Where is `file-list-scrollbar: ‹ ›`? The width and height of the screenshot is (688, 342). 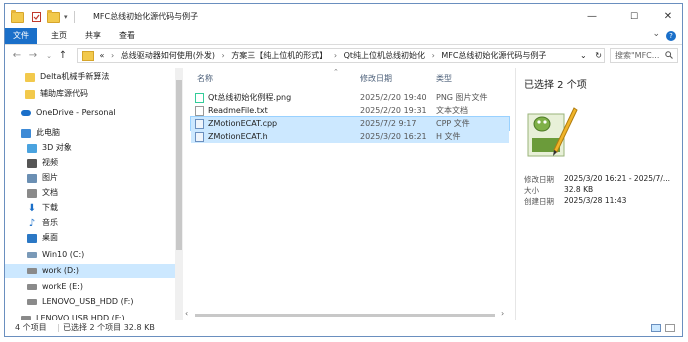 file-list-scrollbar: ‹ › is located at coordinates (348, 314).